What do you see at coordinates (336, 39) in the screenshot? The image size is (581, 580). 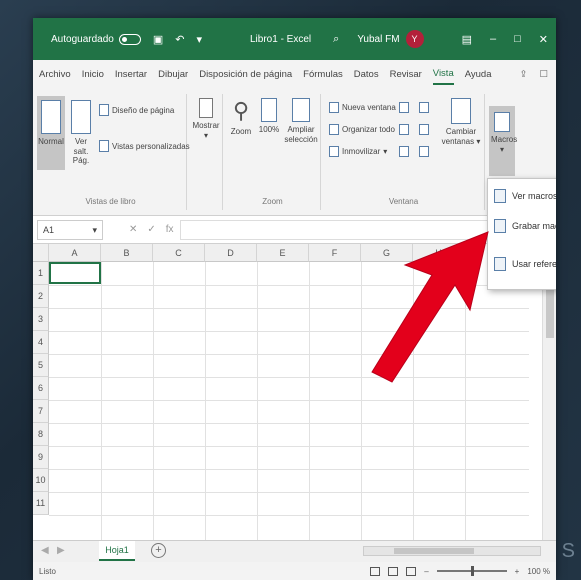 I see `search-icon: ⌕` at bounding box center [336, 39].